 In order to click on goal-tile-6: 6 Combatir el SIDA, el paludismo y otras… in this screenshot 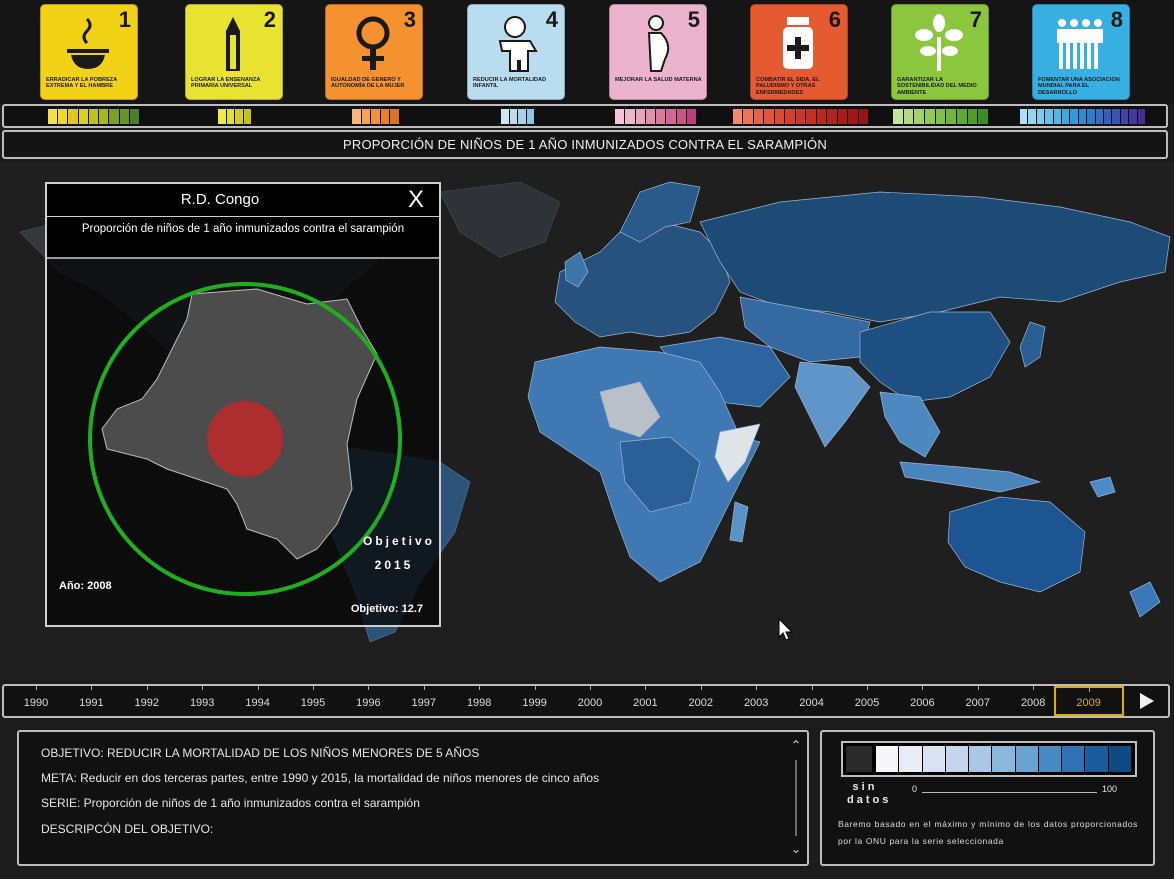, I will do `click(799, 52)`.